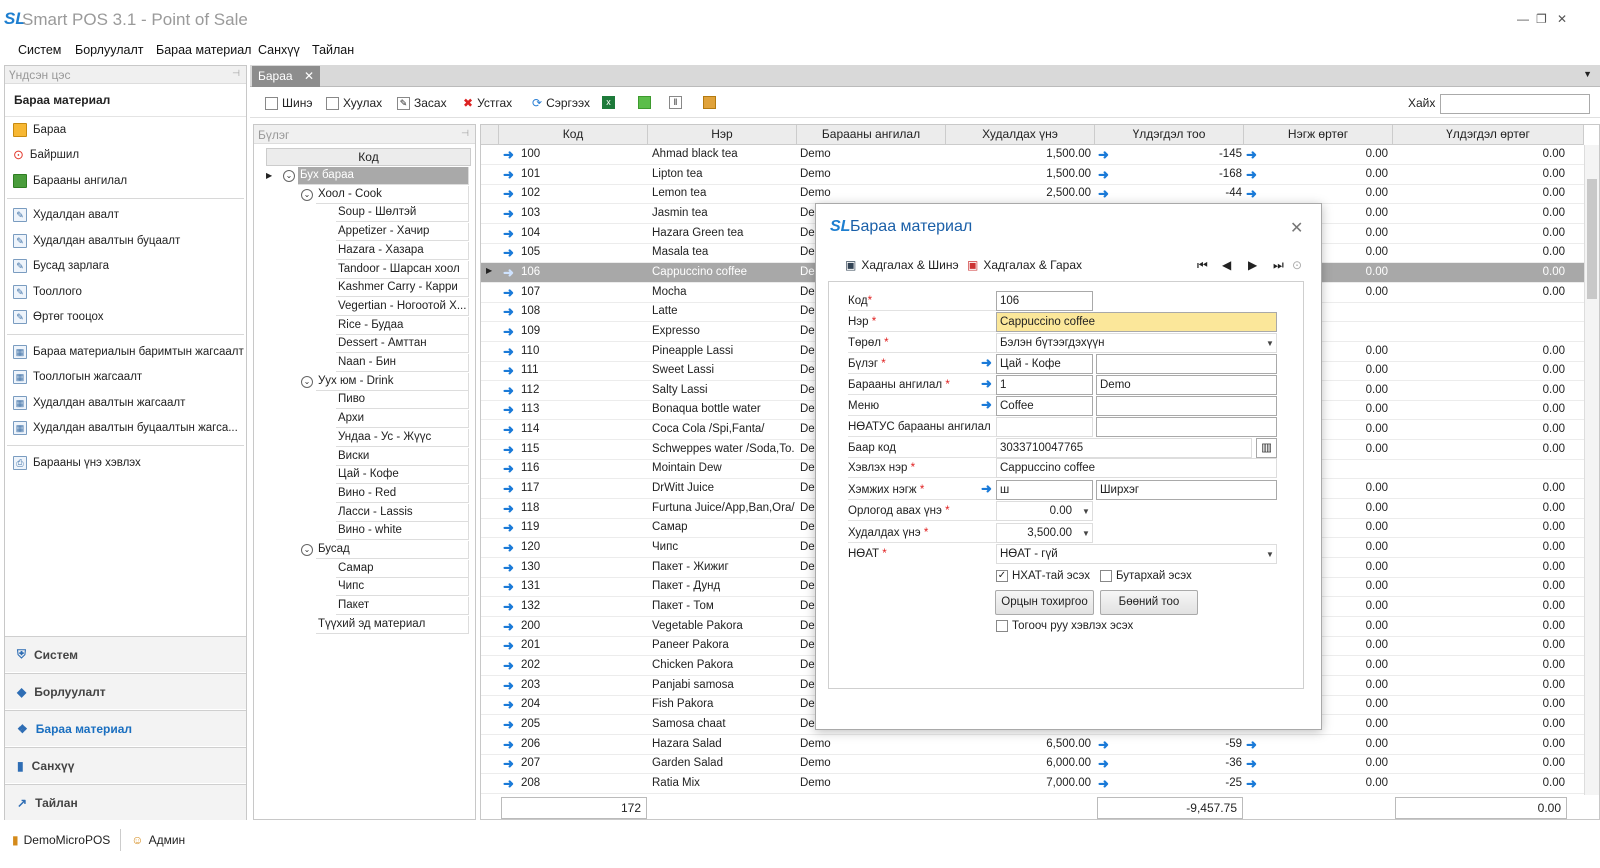 This screenshot has width=1600, height=868. What do you see at coordinates (392, 381) in the screenshot?
I see `tree-node: Уух юм - Drink` at bounding box center [392, 381].